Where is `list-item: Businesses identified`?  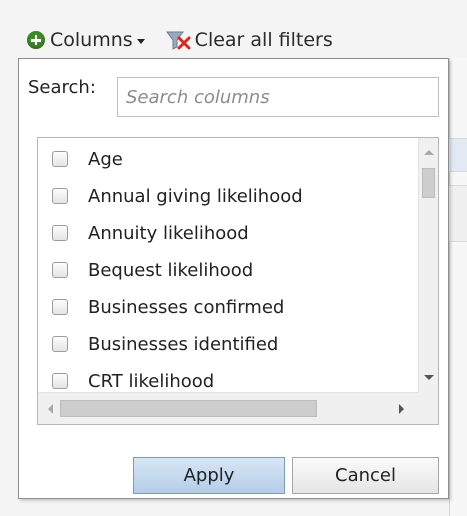
list-item: Businesses identified is located at coordinates (165, 344).